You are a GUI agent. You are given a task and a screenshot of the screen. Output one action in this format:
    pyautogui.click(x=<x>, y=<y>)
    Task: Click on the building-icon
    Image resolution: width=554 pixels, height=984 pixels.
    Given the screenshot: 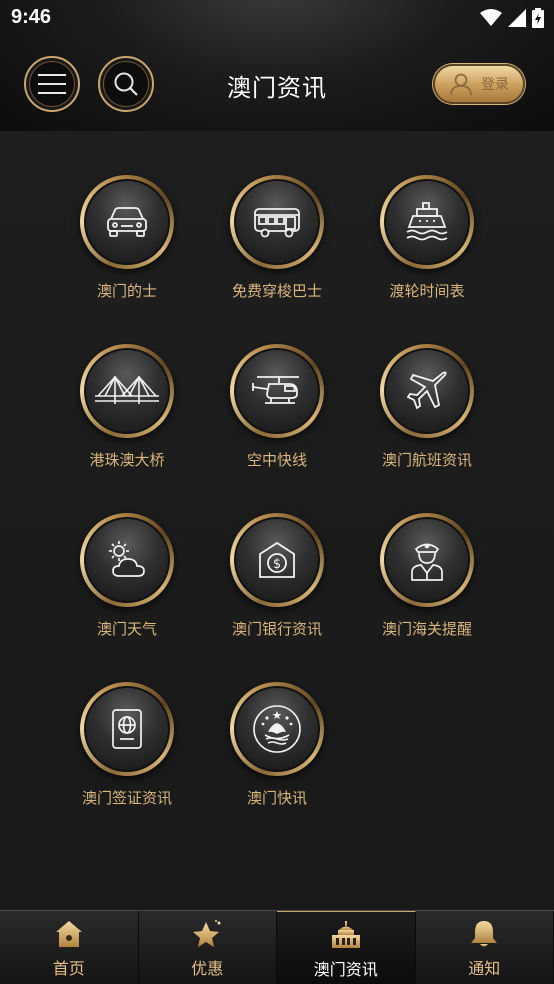 What is the action you would take?
    pyautogui.click(x=345, y=934)
    